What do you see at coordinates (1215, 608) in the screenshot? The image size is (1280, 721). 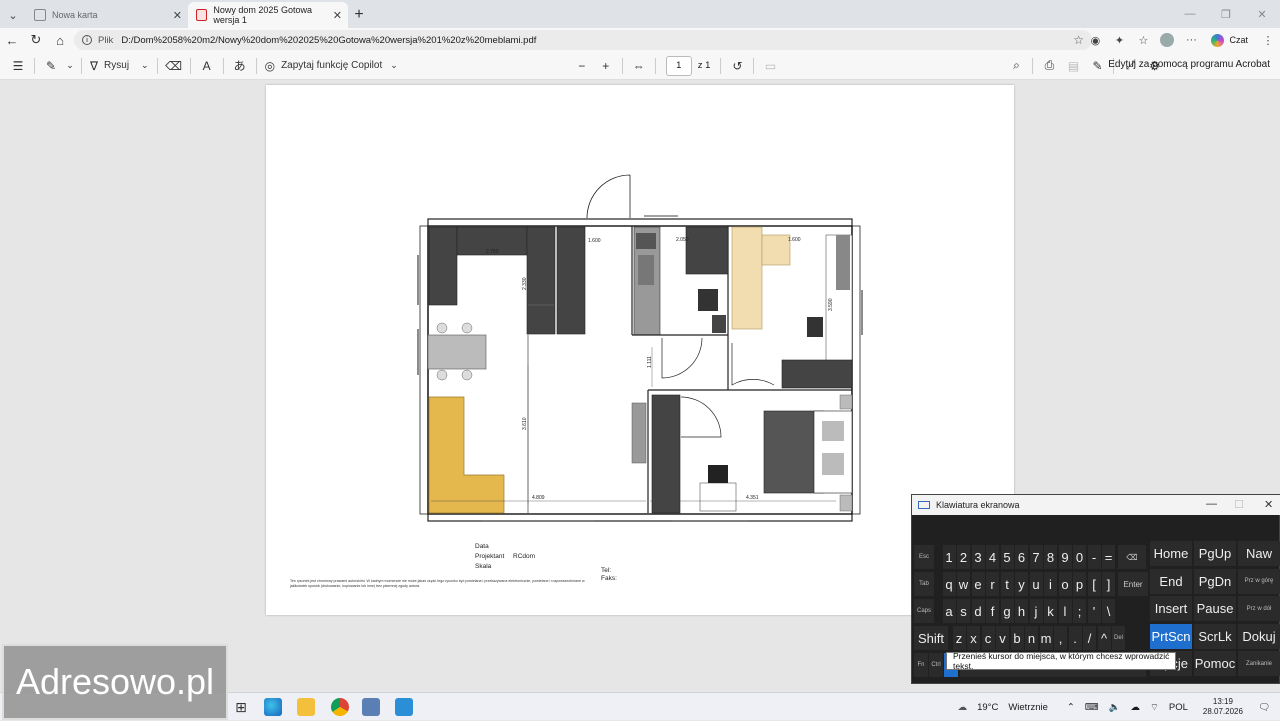 I see `key-pause: Pause` at bounding box center [1215, 608].